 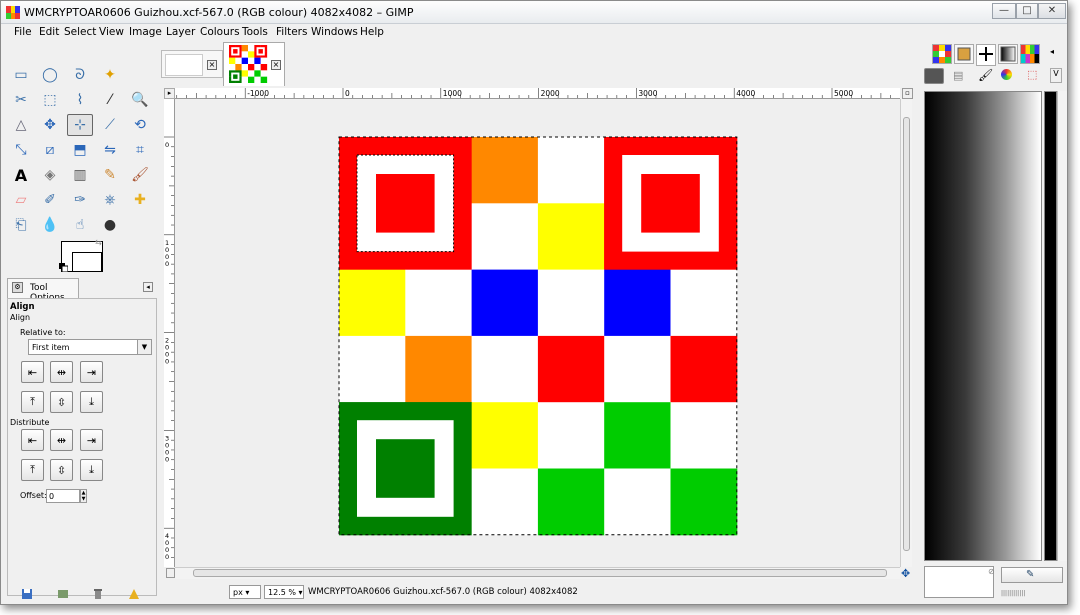 I want to click on tab-palettes, so click(x=1030, y=54).